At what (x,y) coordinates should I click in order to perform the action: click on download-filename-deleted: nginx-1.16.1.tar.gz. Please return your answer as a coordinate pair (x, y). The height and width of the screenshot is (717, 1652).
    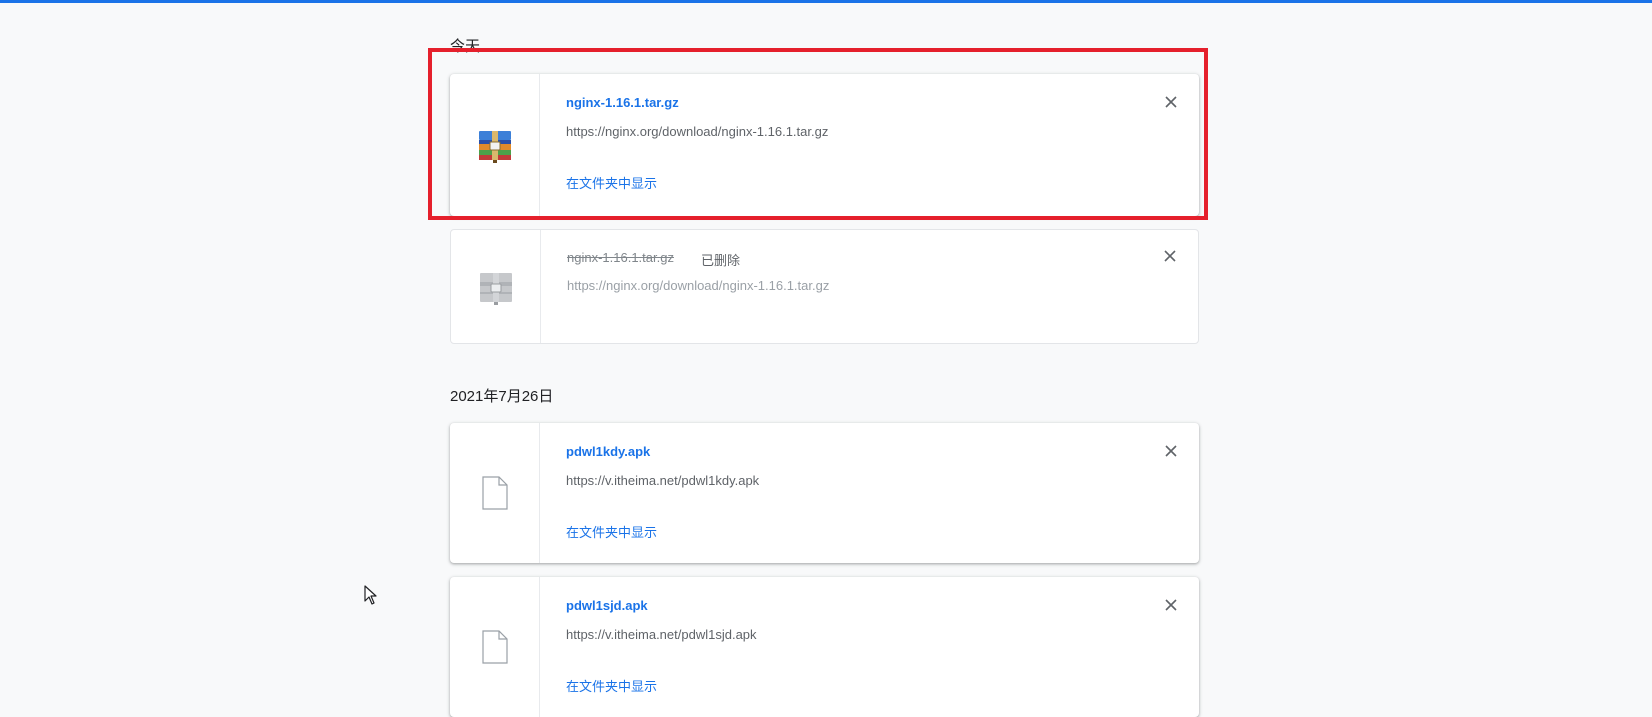
    Looking at the image, I should click on (620, 257).